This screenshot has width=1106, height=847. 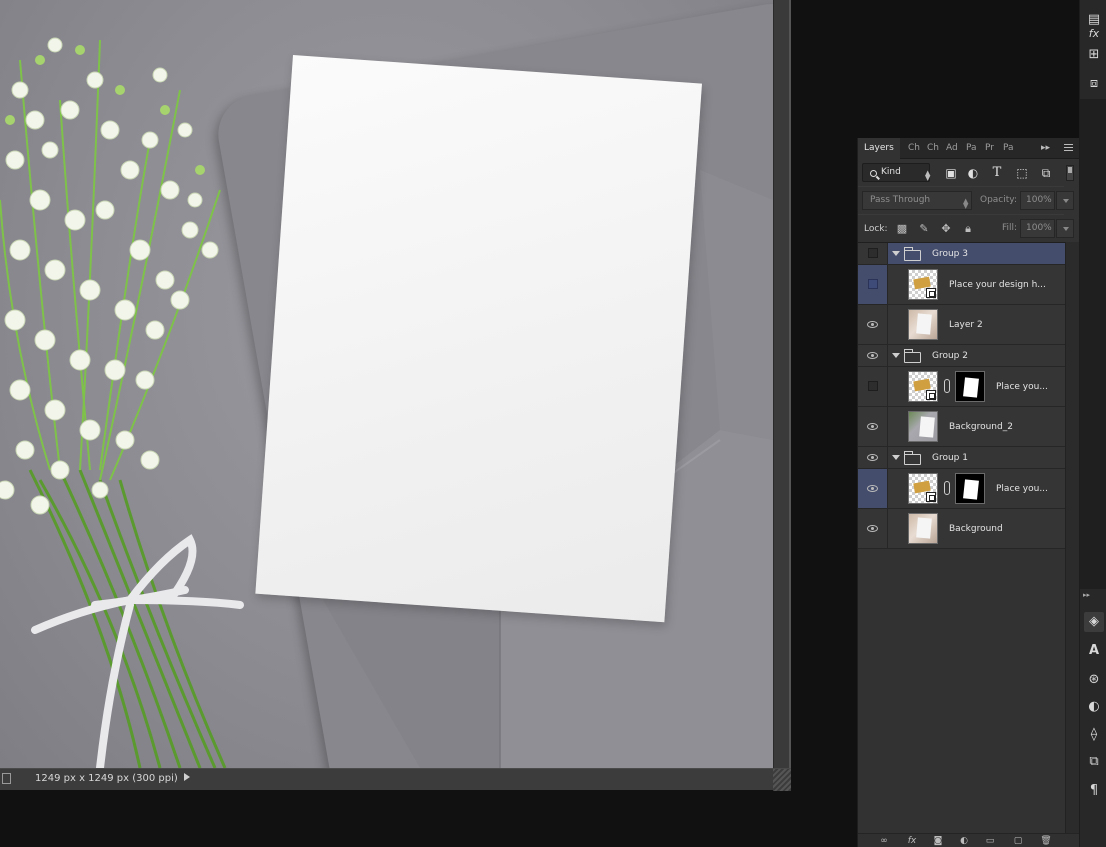 I want to click on layer-row-group-3: Group 3, so click(x=961, y=254).